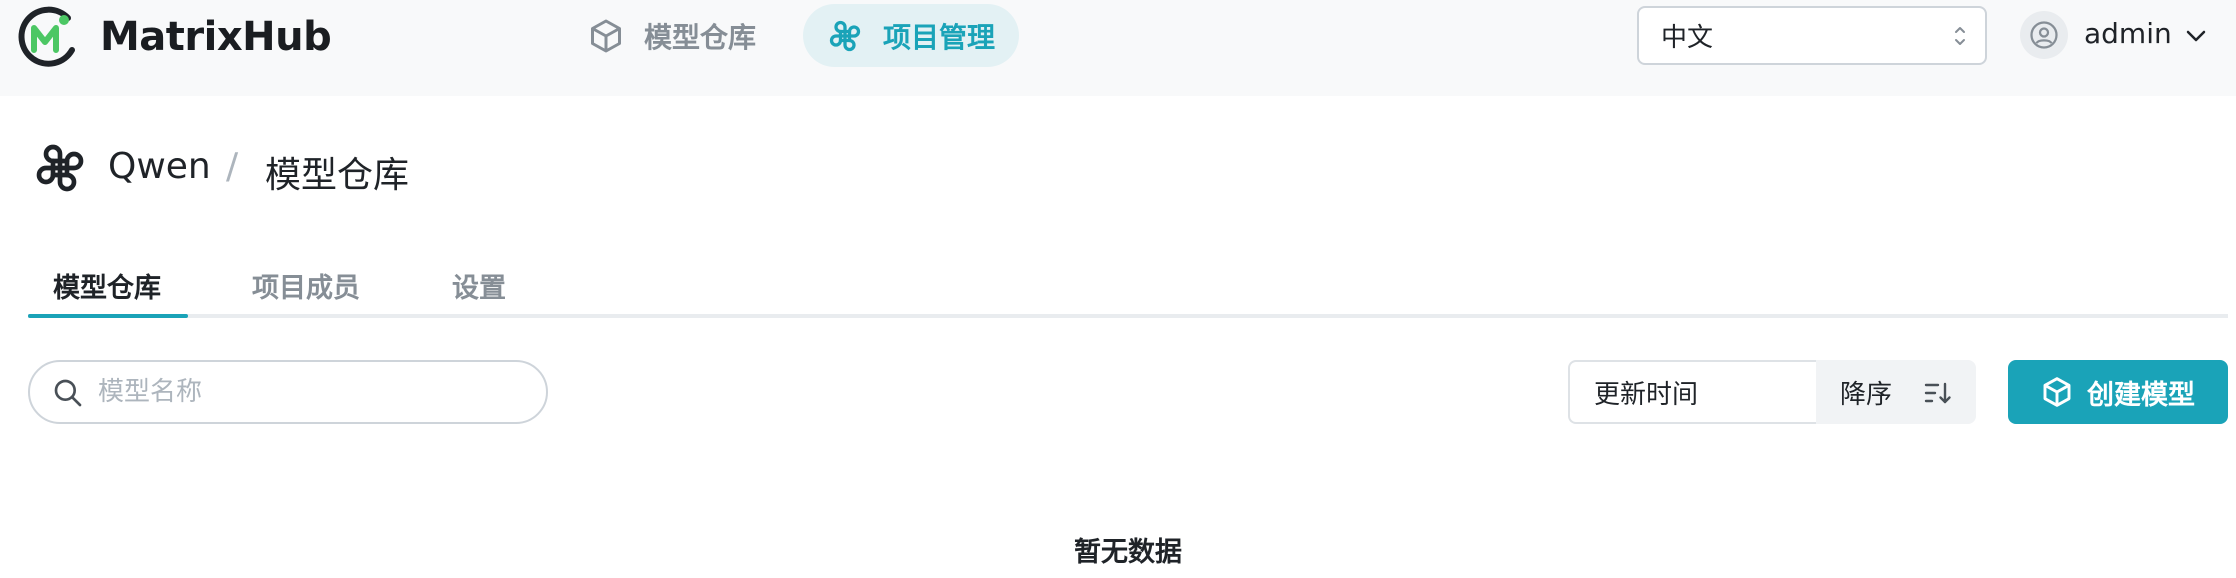 This screenshot has height=578, width=2236. I want to click on tab-settings: 设置, so click(479, 285).